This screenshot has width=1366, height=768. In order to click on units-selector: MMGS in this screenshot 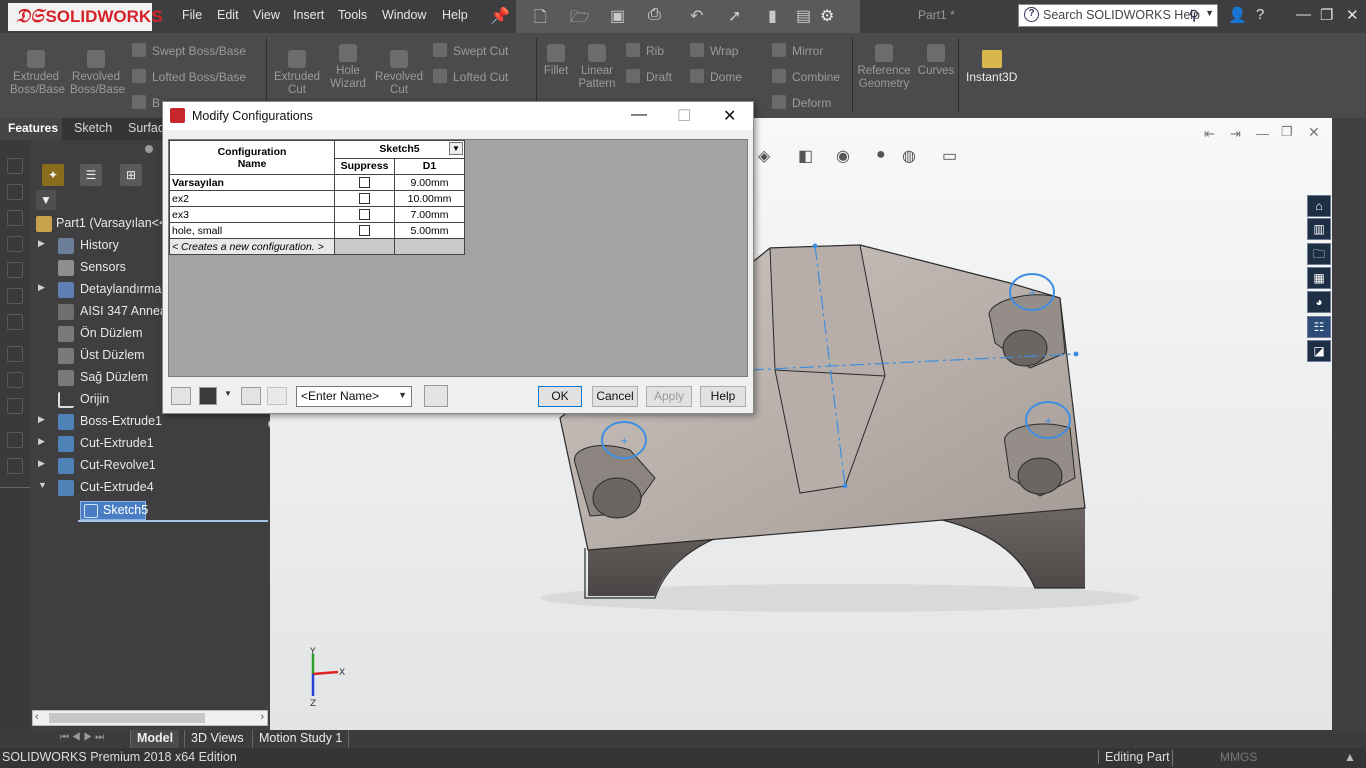, I will do `click(1238, 757)`.